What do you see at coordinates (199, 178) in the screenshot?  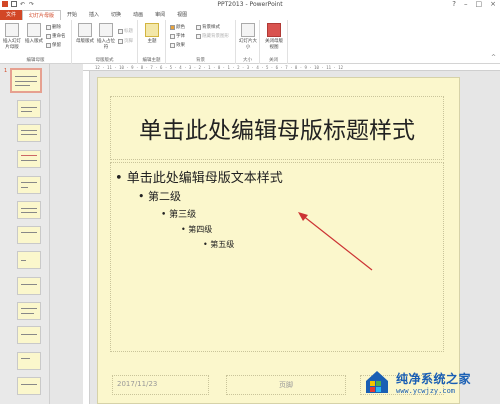 I see `body-level-1: • 单击此处编辑母版文本样式` at bounding box center [199, 178].